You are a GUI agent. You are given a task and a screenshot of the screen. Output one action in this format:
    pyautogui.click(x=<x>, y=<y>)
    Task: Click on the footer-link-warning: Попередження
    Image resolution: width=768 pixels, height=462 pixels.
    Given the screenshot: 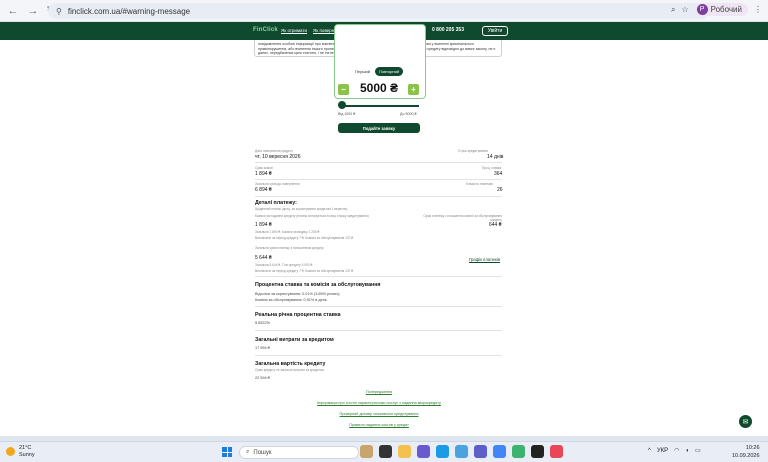 What is the action you would take?
    pyautogui.click(x=379, y=392)
    